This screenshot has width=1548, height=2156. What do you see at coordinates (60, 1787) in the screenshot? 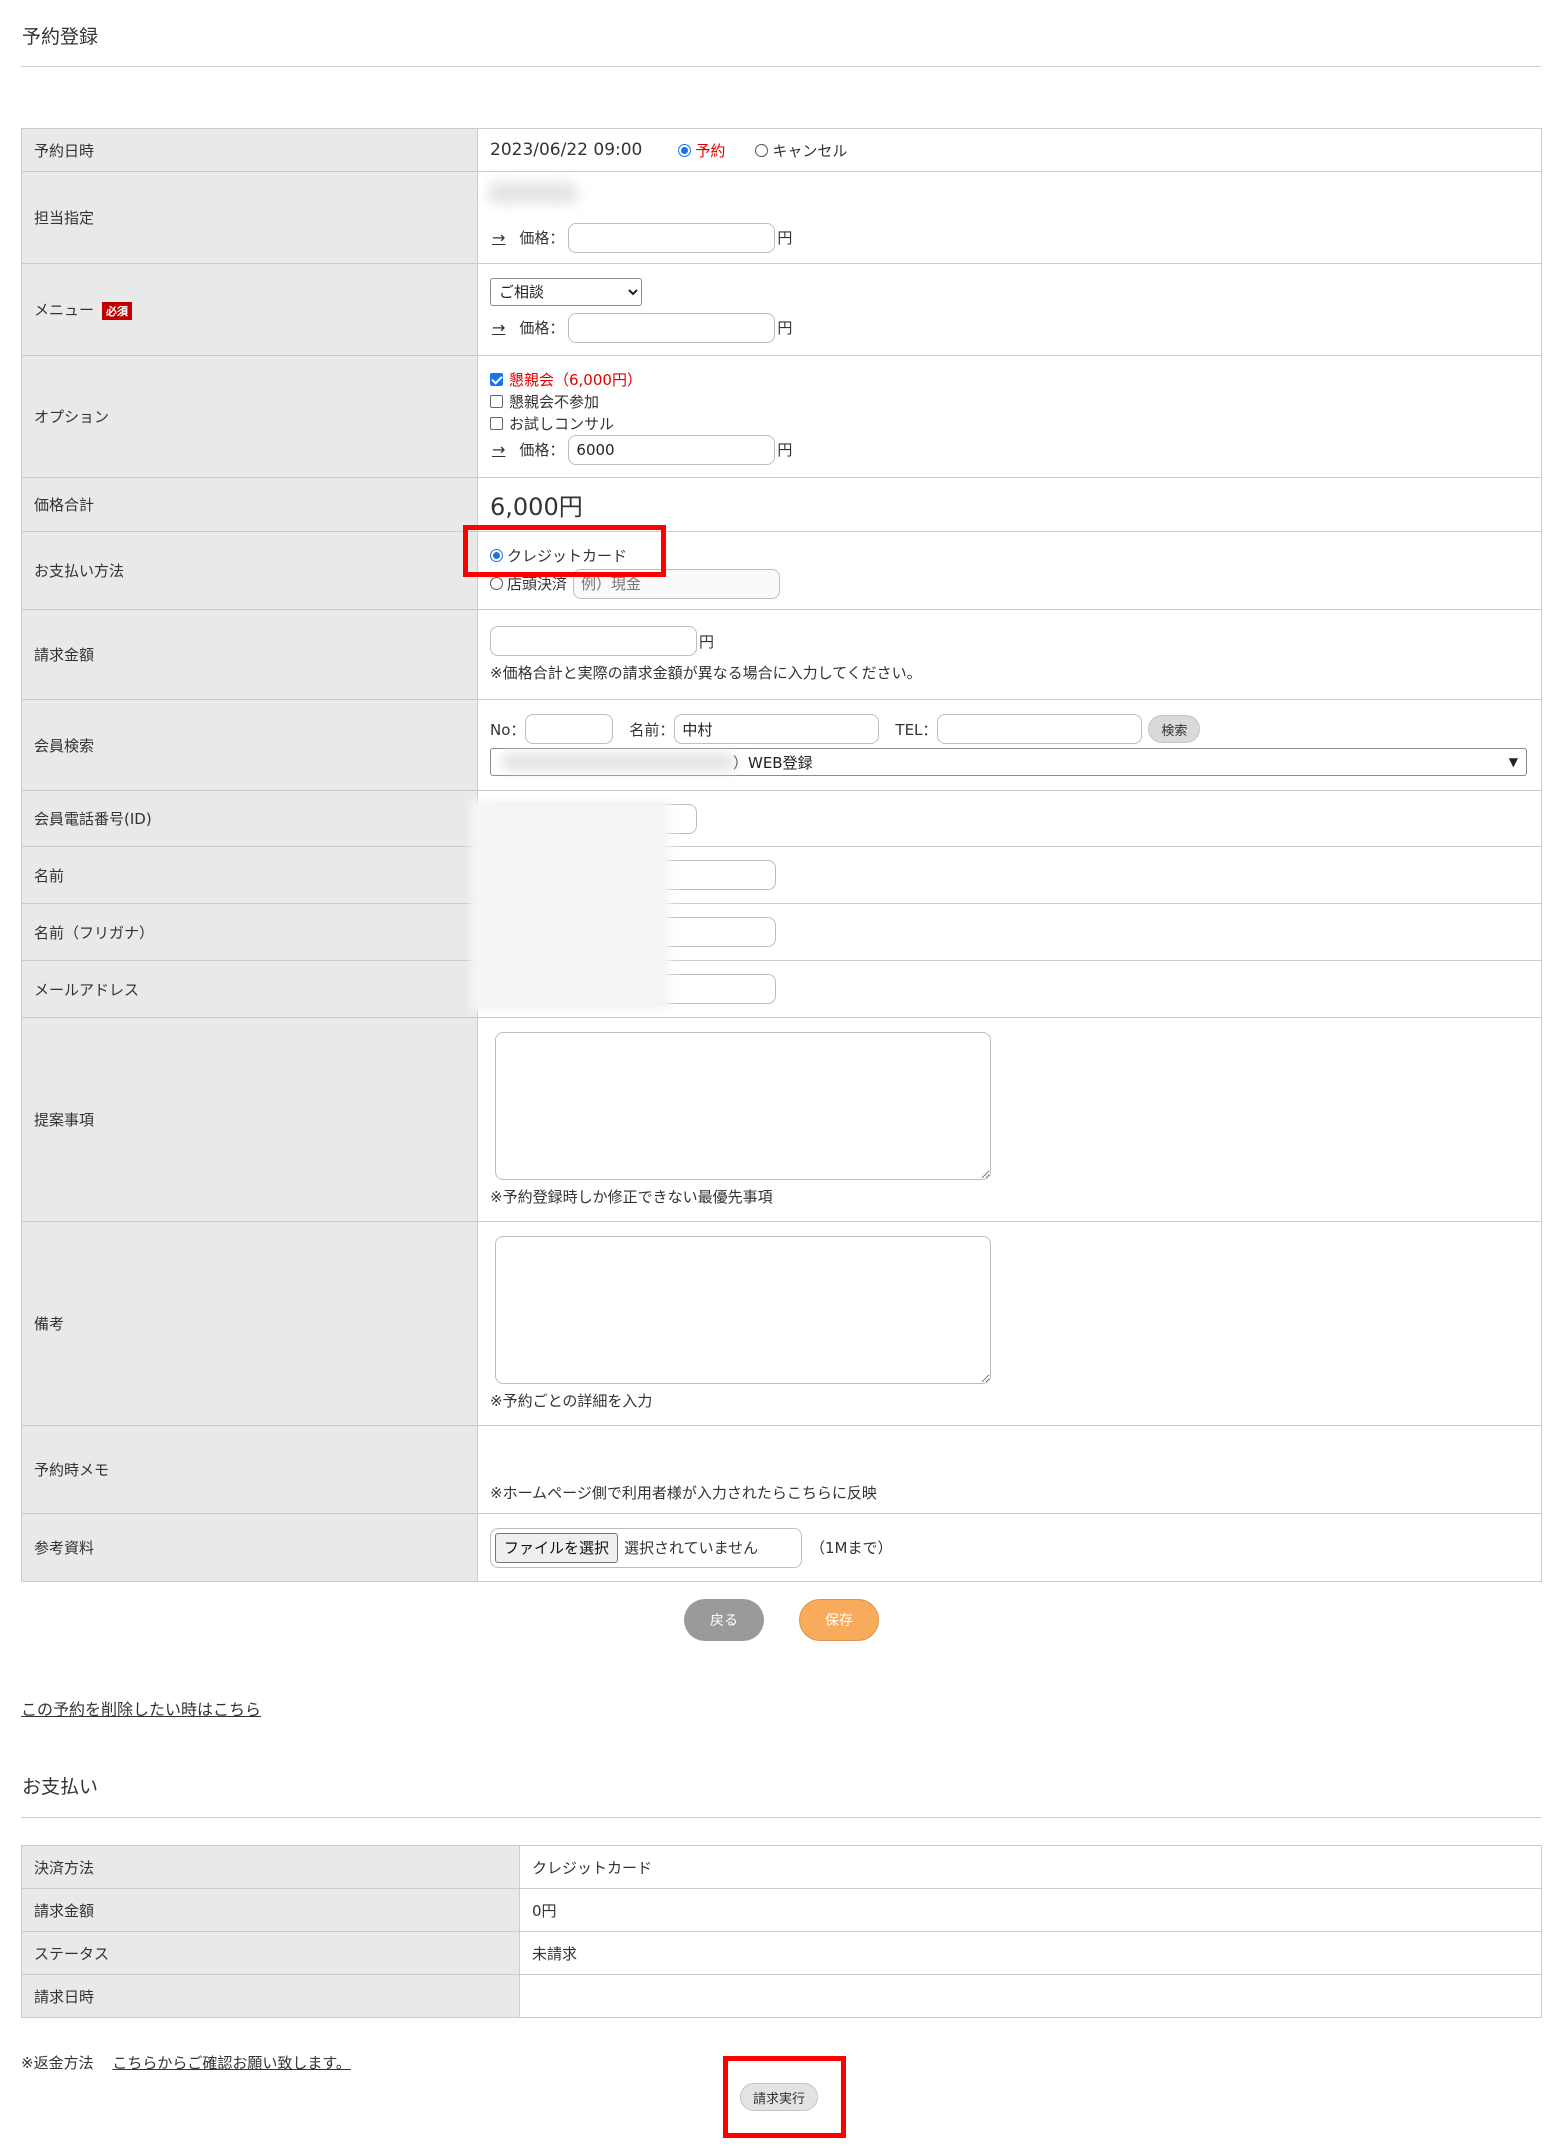
I see `payment-section-title: お支払い` at bounding box center [60, 1787].